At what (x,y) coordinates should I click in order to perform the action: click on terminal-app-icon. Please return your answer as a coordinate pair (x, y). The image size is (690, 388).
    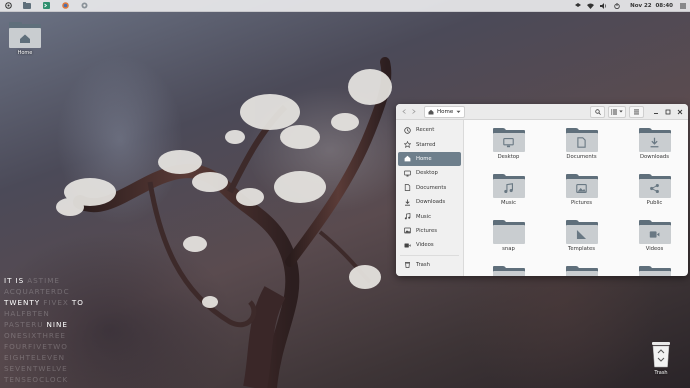
    Looking at the image, I should click on (46, 6).